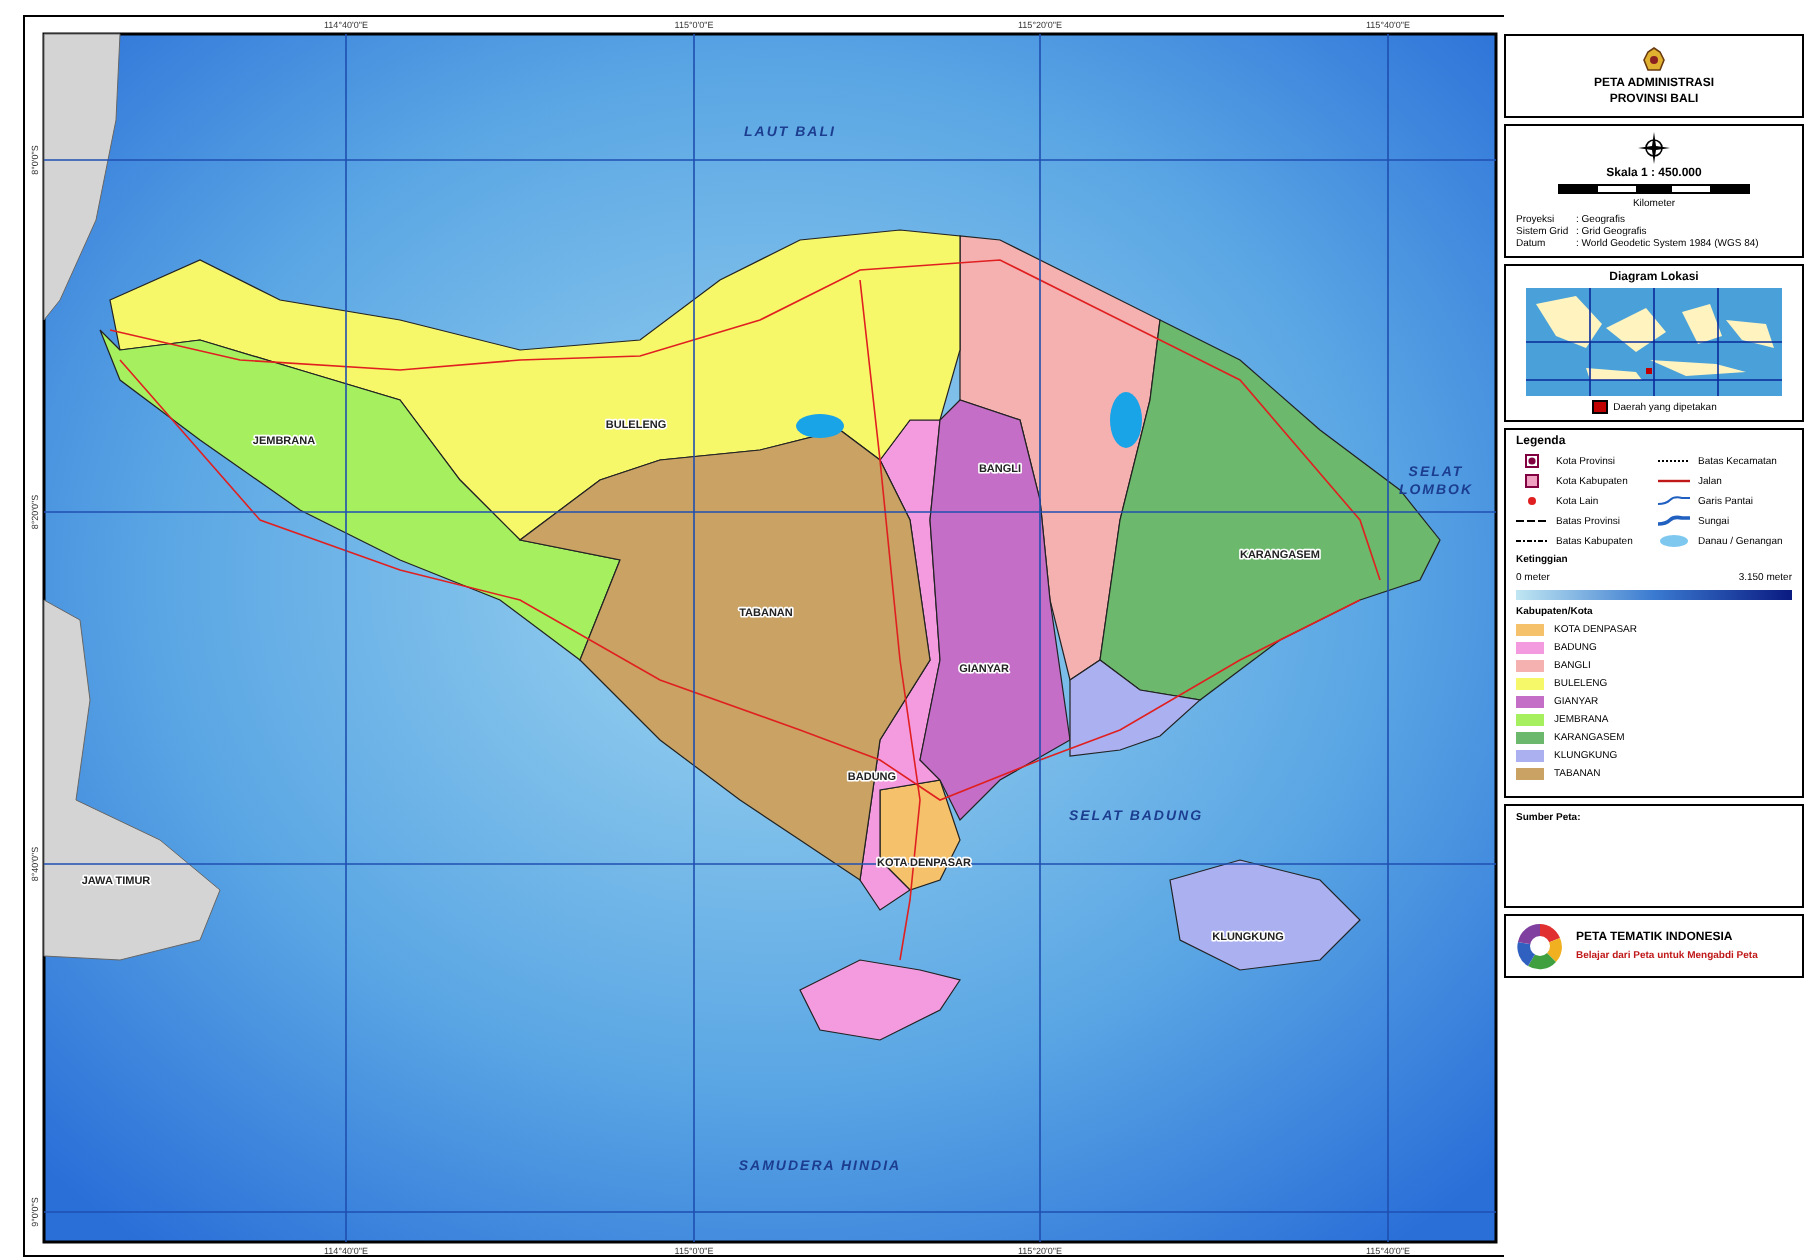 The height and width of the screenshot is (1260, 1818). I want to click on lake-symbol-icon, so click(1674, 541).